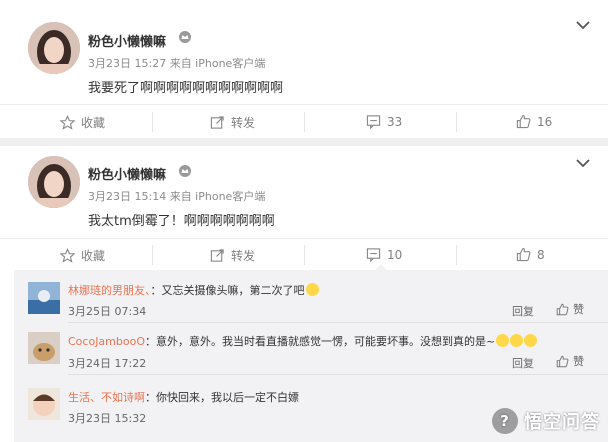 The width and height of the screenshot is (608, 442). I want to click on comment-body: ：又忘关摄像头嘛，第二次了吧, so click(227, 290).